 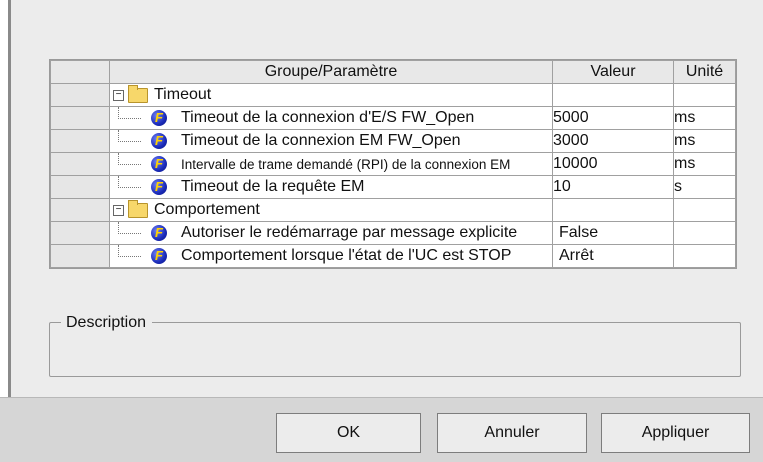 What do you see at coordinates (80, 72) in the screenshot?
I see `row-header-corner` at bounding box center [80, 72].